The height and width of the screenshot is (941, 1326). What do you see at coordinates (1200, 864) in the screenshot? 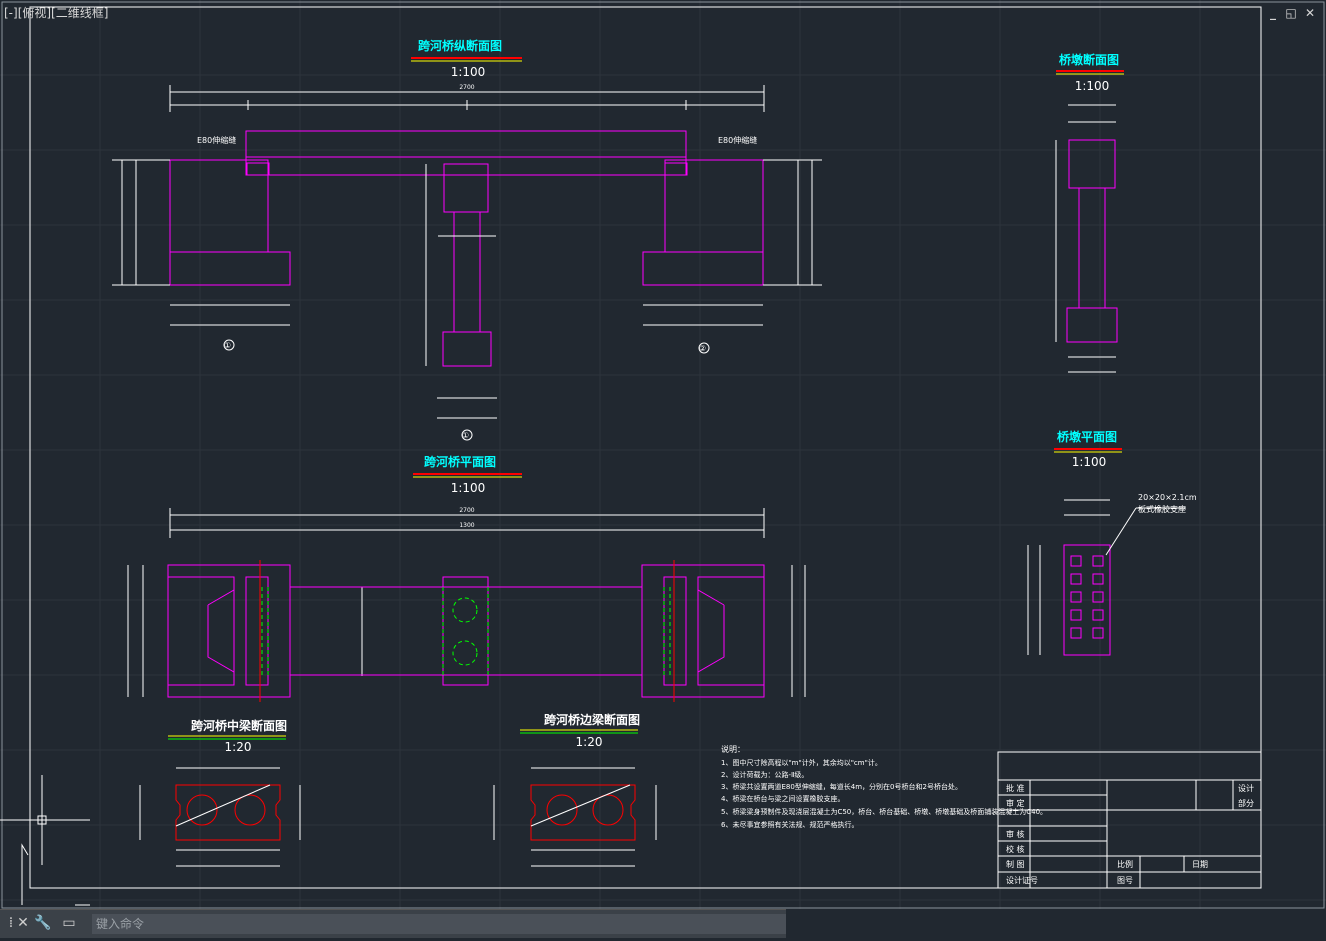
I see `svg-text: 日期` at bounding box center [1200, 864].